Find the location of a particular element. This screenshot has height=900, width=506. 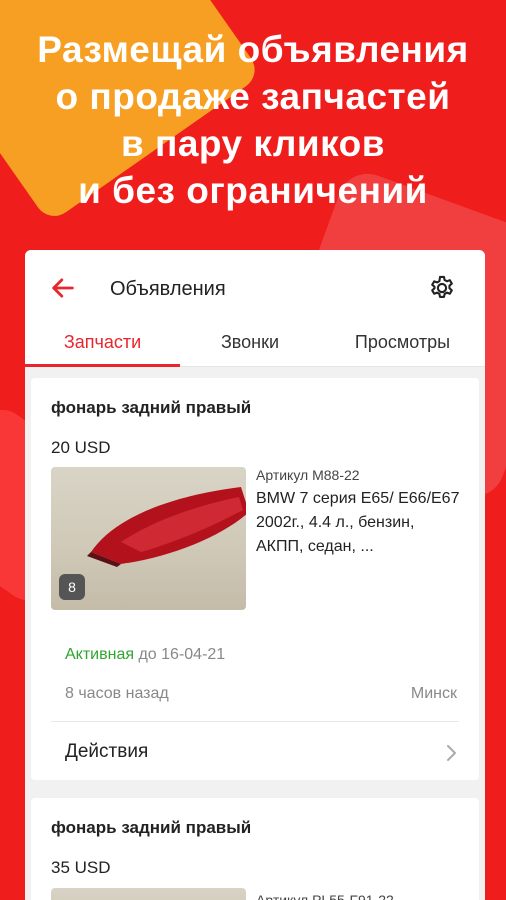

tab-label: Запчасти is located at coordinates (102, 341).